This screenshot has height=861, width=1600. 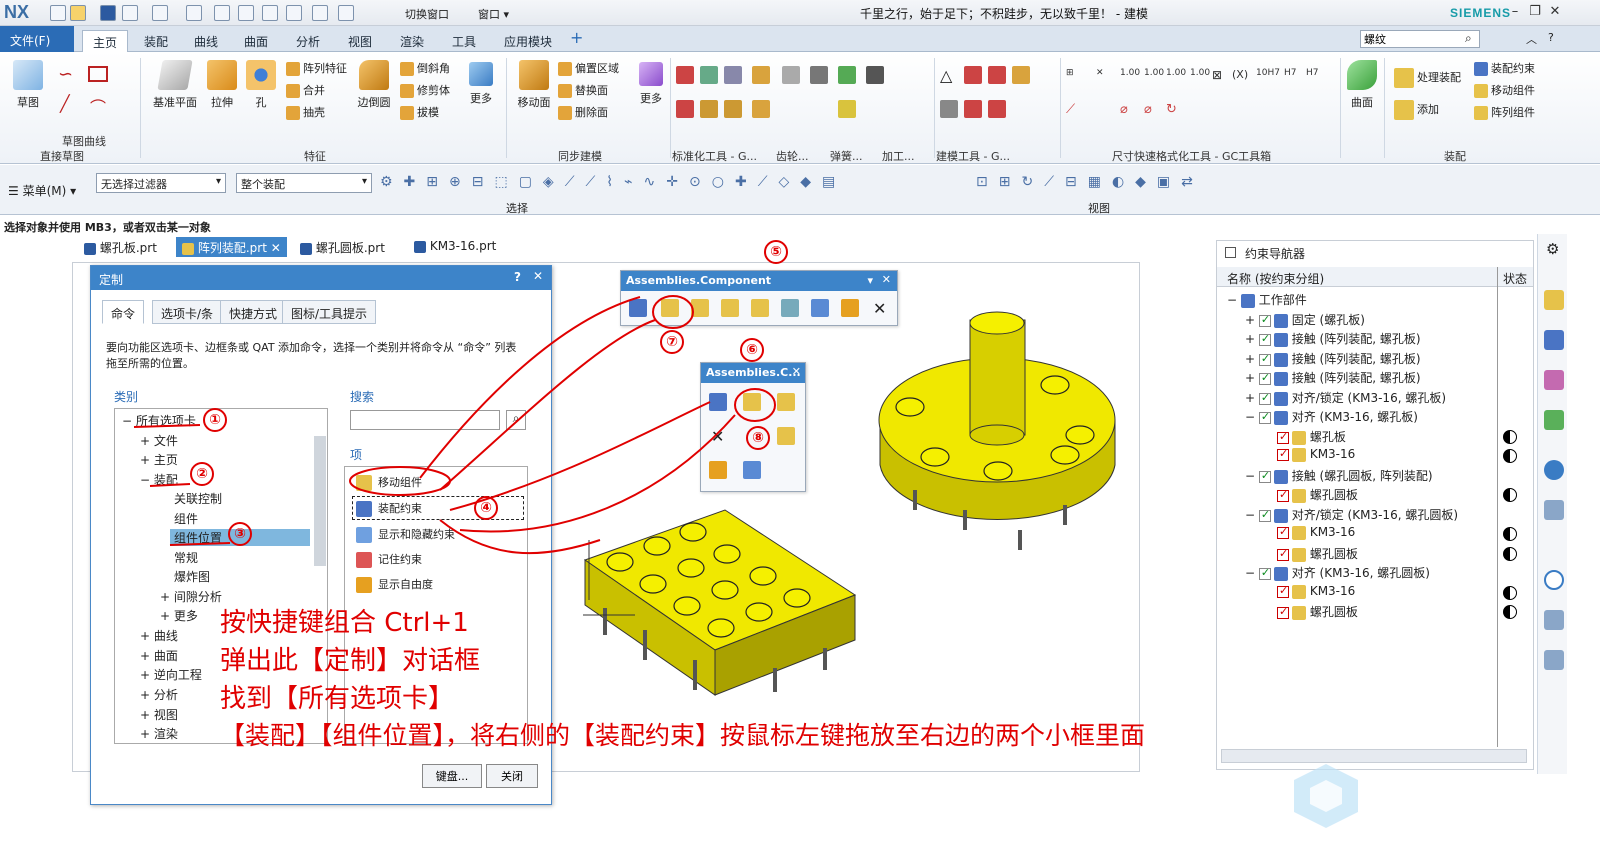 I want to click on history-icon, so click(x=1554, y=510).